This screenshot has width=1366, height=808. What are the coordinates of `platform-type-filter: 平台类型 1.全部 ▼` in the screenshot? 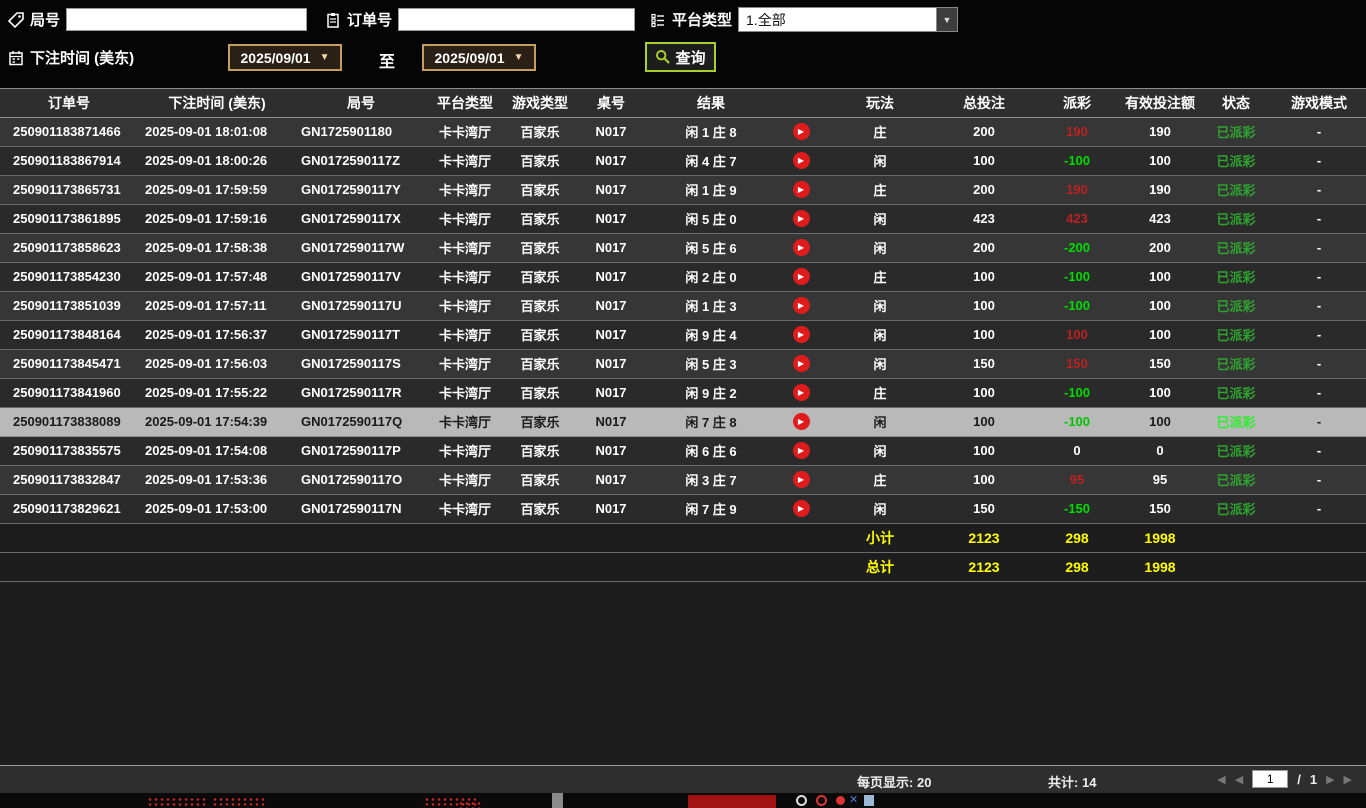 It's located at (804, 19).